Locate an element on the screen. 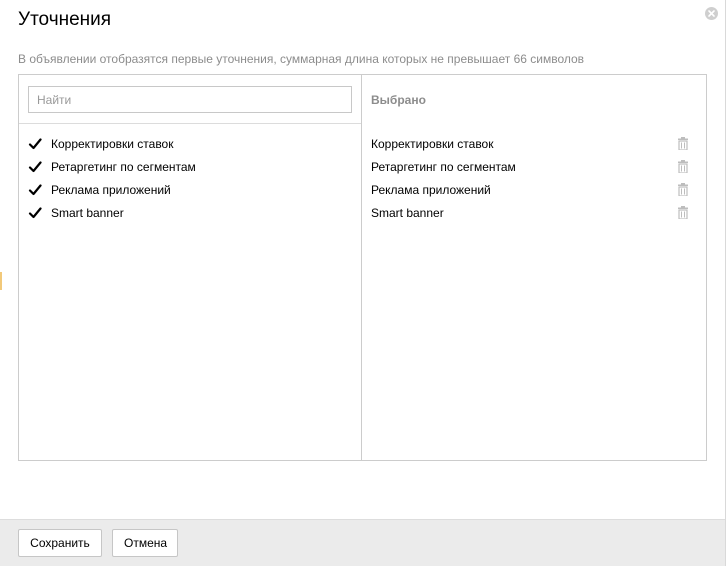 This screenshot has width=726, height=566. save-button: Сохранить is located at coordinates (60, 543).